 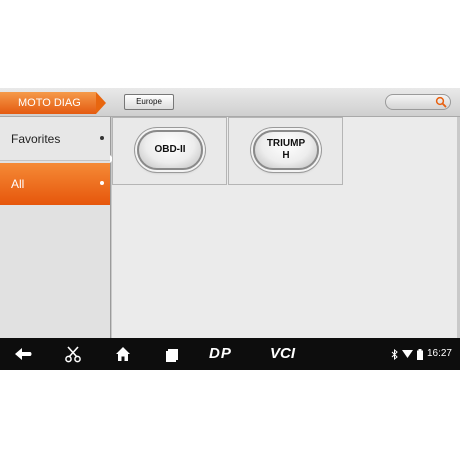 What do you see at coordinates (55, 227) in the screenshot?
I see `sidebar: Favorites All` at bounding box center [55, 227].